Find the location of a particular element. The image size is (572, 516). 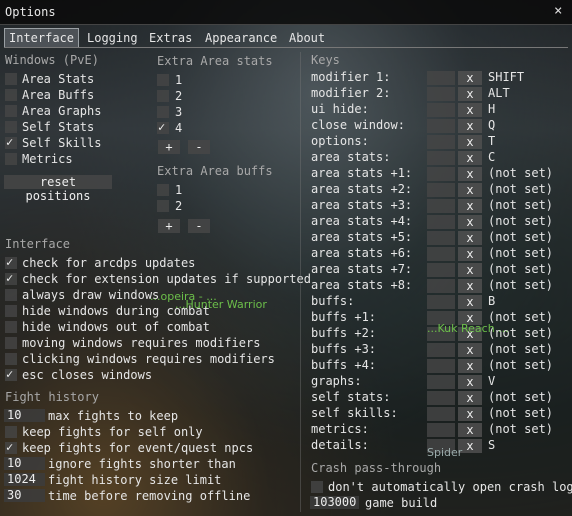

fight-history-header: Fight history is located at coordinates (52, 397).